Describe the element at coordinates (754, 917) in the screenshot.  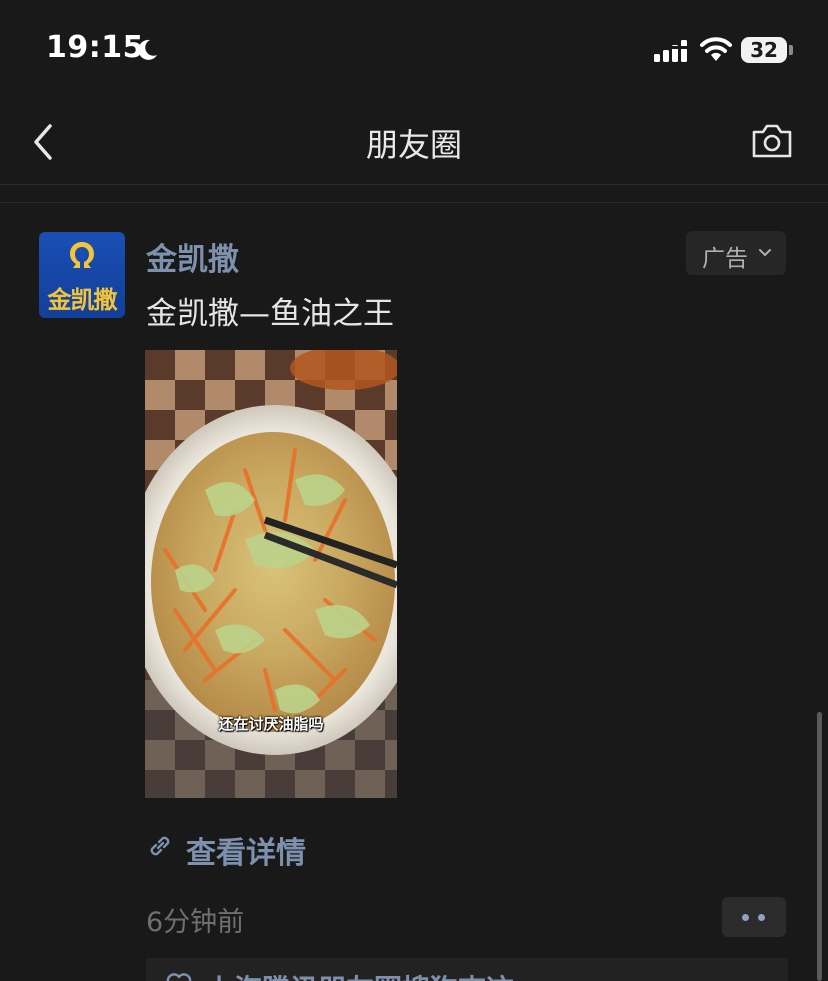
I see `more-actions-button` at that location.